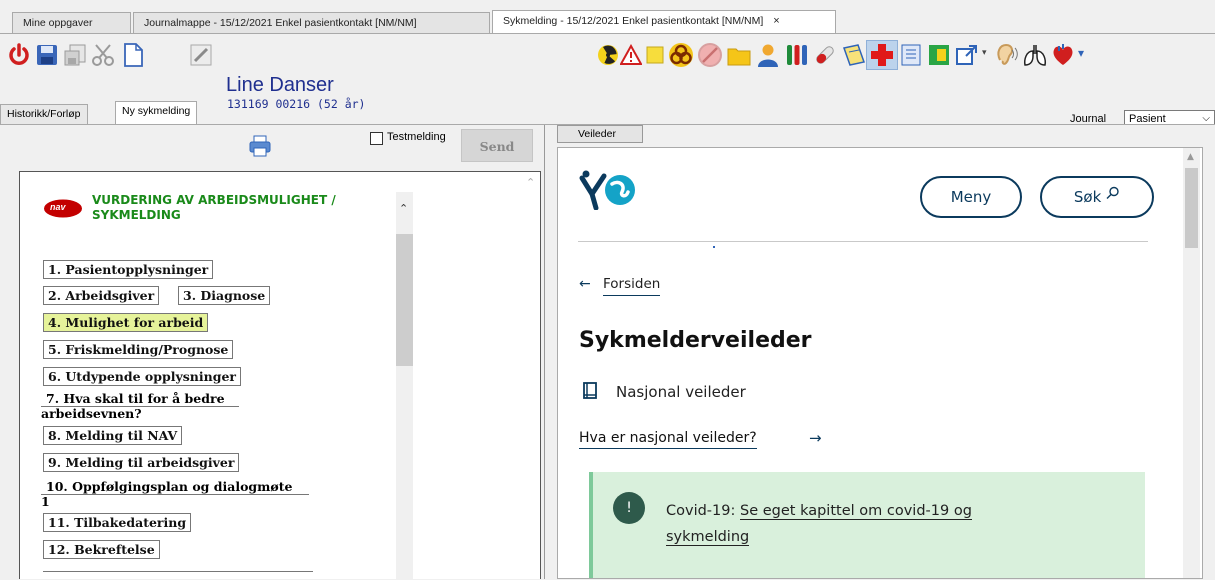  I want to click on print-icon, so click(260, 146).